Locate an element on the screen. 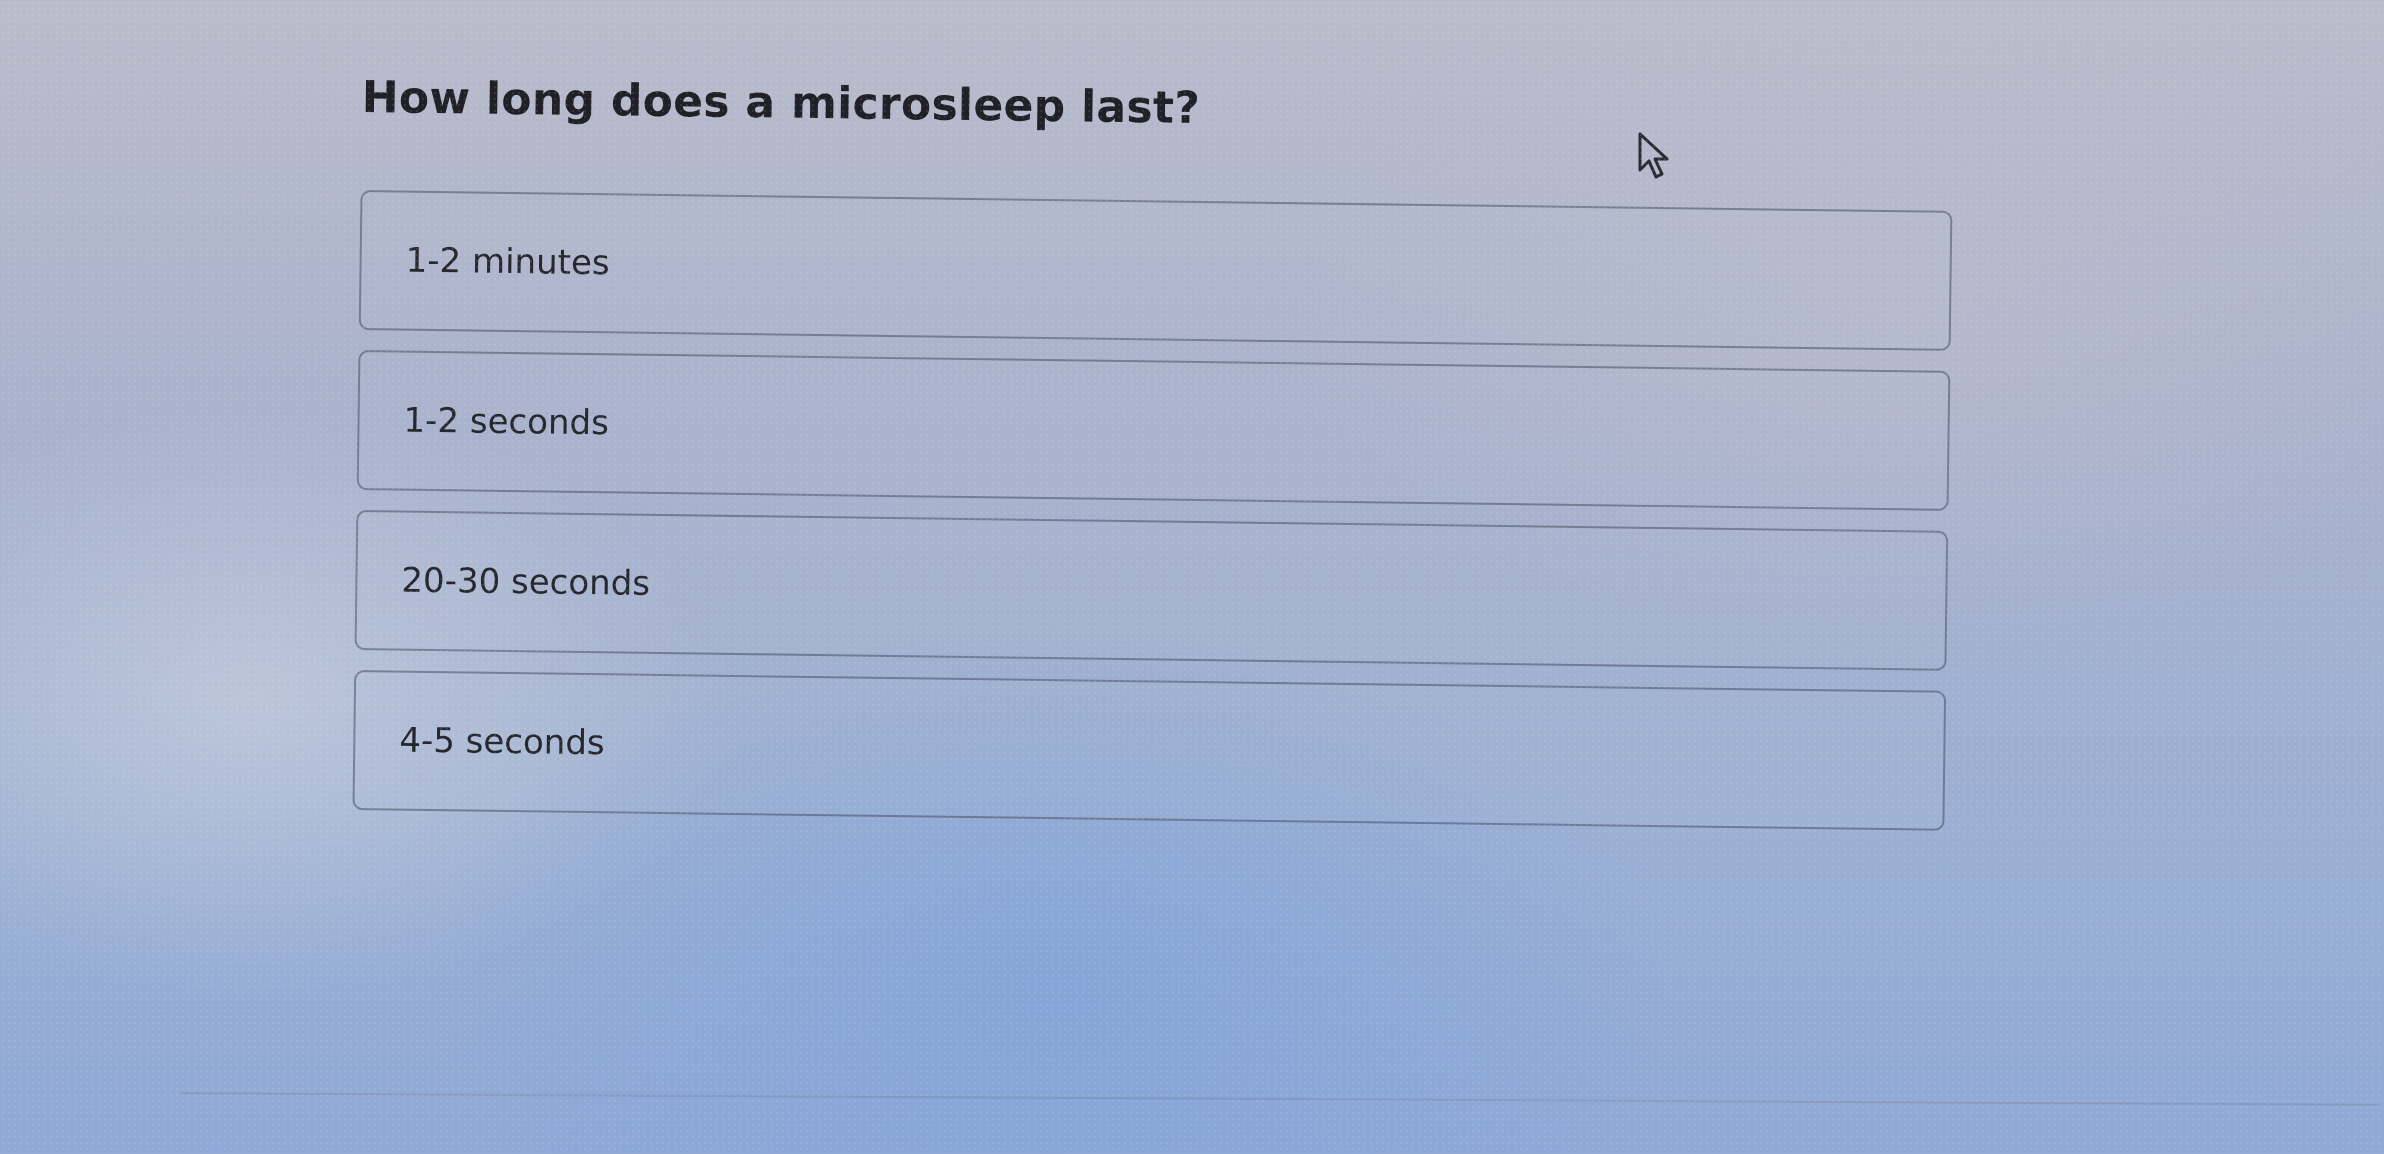 Image resolution: width=2384 pixels, height=1154 pixels. question-text: How long does a microsleep last? is located at coordinates (781, 103).